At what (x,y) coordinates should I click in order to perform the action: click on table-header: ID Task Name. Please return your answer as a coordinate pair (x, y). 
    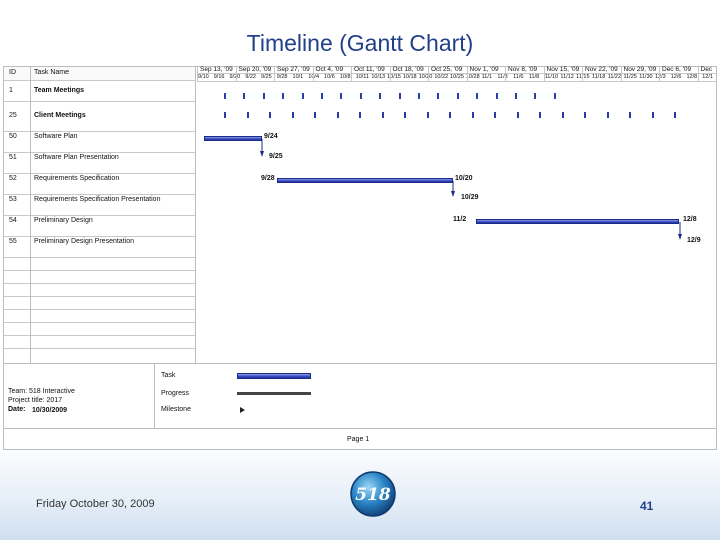
    Looking at the image, I should click on (100, 74).